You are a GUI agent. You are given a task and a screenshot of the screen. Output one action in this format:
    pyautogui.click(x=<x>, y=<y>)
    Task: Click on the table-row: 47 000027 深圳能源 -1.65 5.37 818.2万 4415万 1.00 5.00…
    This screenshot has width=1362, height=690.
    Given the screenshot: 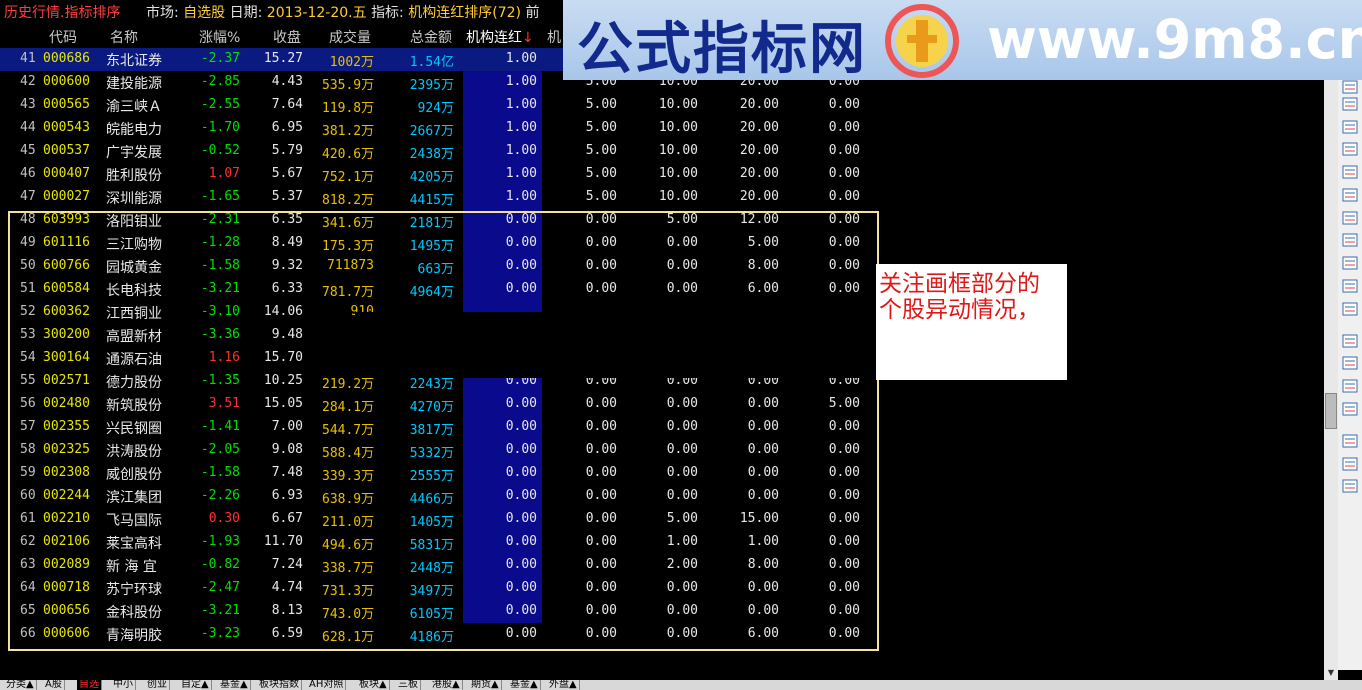 What is the action you would take?
    pyautogui.click(x=669, y=197)
    